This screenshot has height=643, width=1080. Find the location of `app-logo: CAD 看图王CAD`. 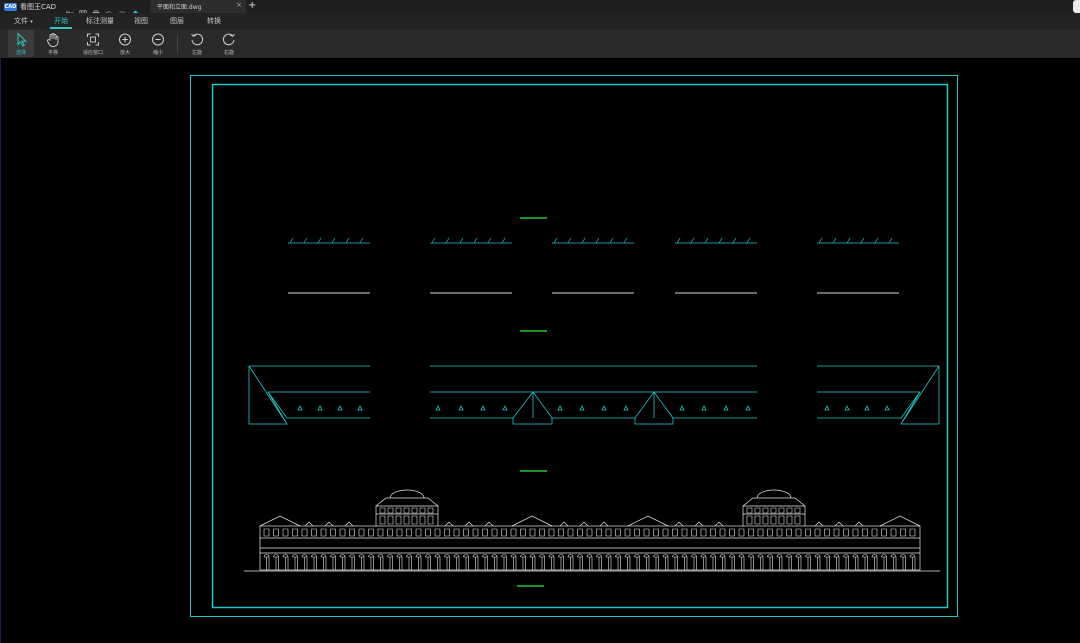

app-logo: CAD 看图王CAD is located at coordinates (30, 6).